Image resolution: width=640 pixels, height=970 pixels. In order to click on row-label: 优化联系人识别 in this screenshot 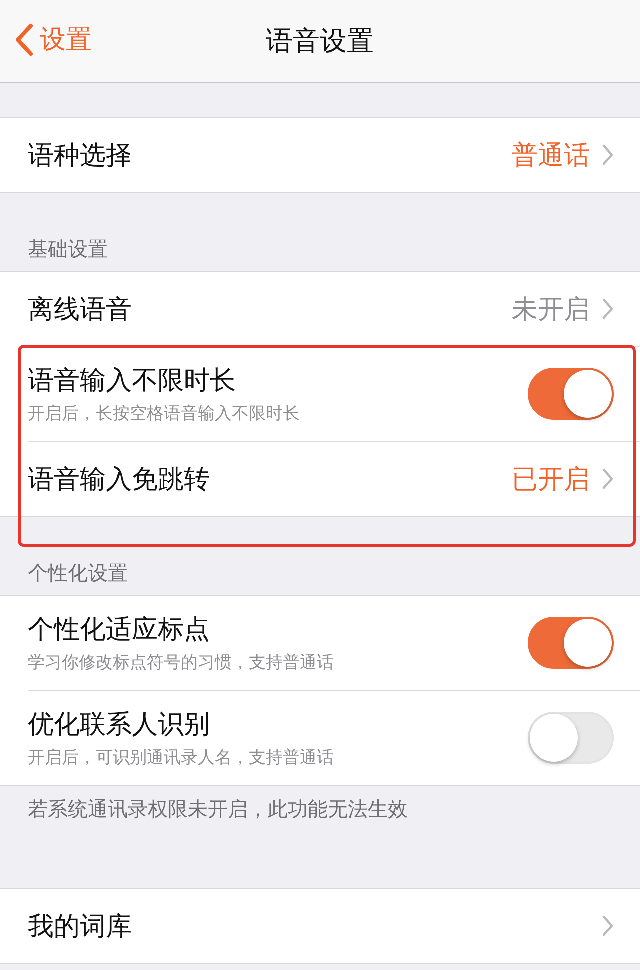, I will do `click(119, 725)`.